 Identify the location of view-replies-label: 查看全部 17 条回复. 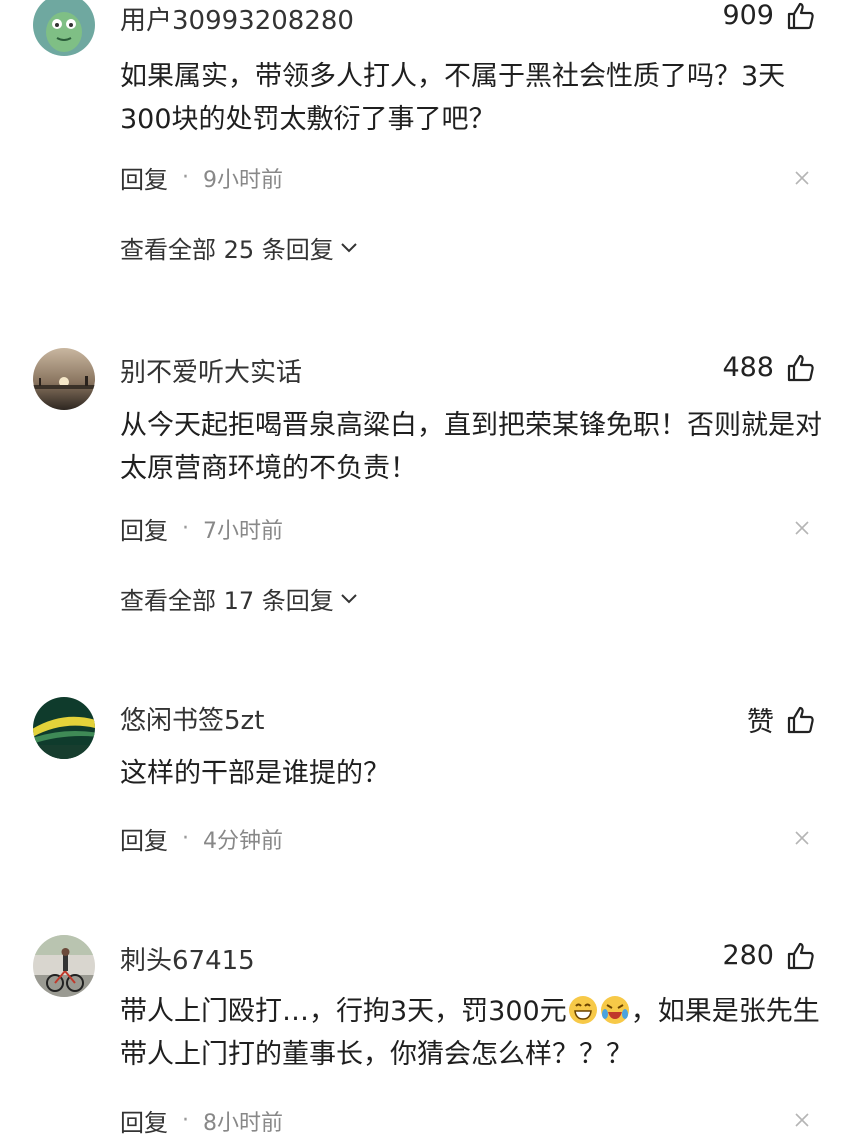
(227, 601).